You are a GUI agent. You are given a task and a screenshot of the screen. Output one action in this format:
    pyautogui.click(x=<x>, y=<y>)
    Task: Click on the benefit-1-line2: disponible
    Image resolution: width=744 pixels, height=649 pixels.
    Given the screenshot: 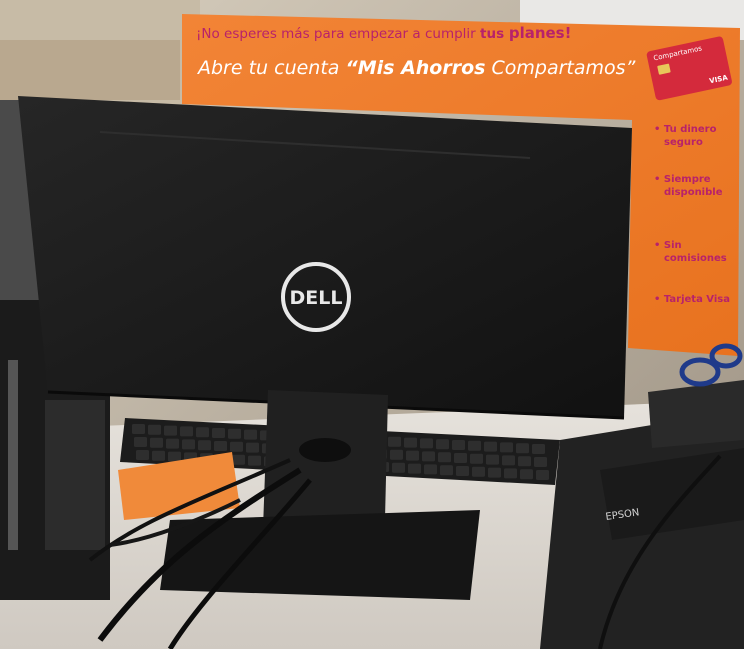 What is the action you would take?
    pyautogui.click(x=693, y=192)
    